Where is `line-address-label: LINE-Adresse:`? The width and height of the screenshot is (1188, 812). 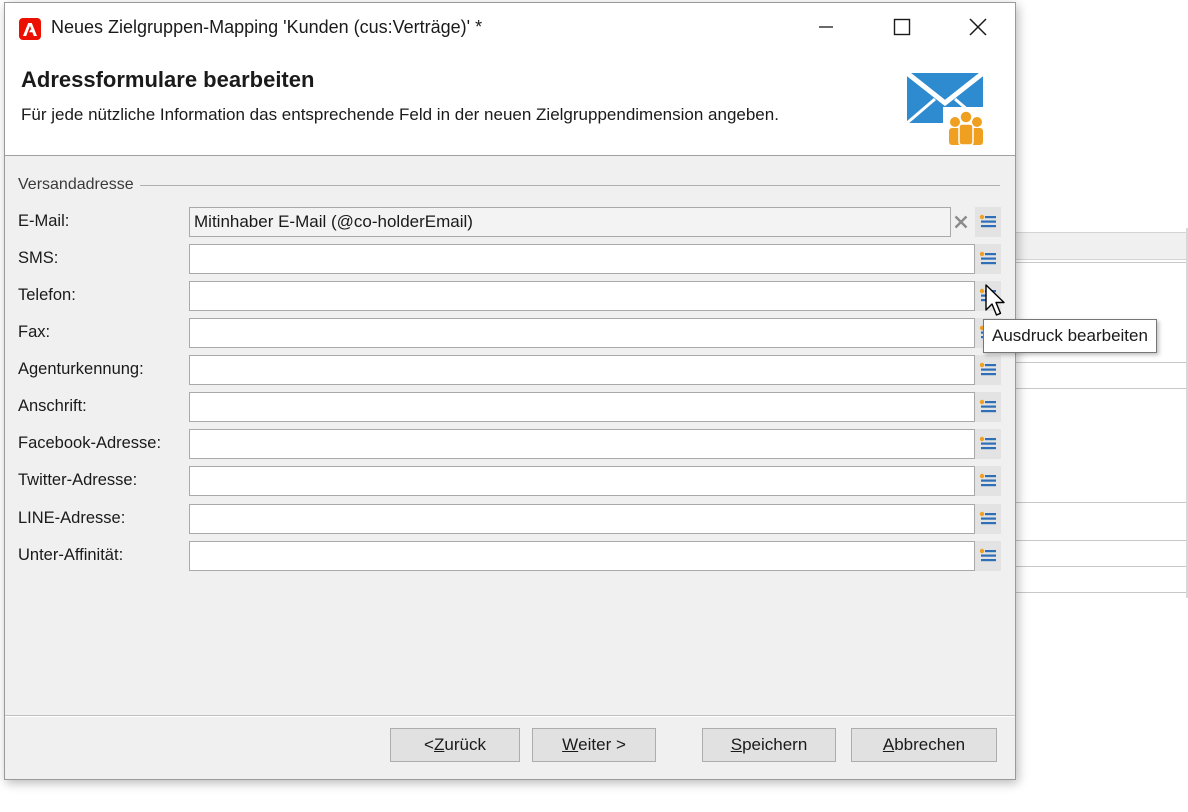 line-address-label: LINE-Adresse: is located at coordinates (72, 518).